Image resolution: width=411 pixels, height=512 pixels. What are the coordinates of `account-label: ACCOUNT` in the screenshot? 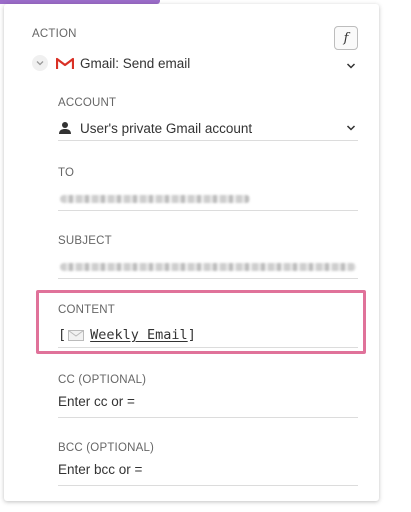 It's located at (87, 103).